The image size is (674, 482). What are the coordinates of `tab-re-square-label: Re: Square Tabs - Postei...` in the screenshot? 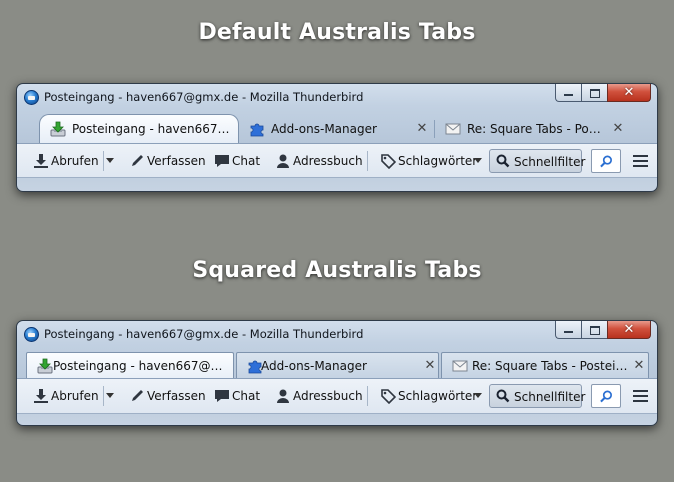 It's located at (535, 128).